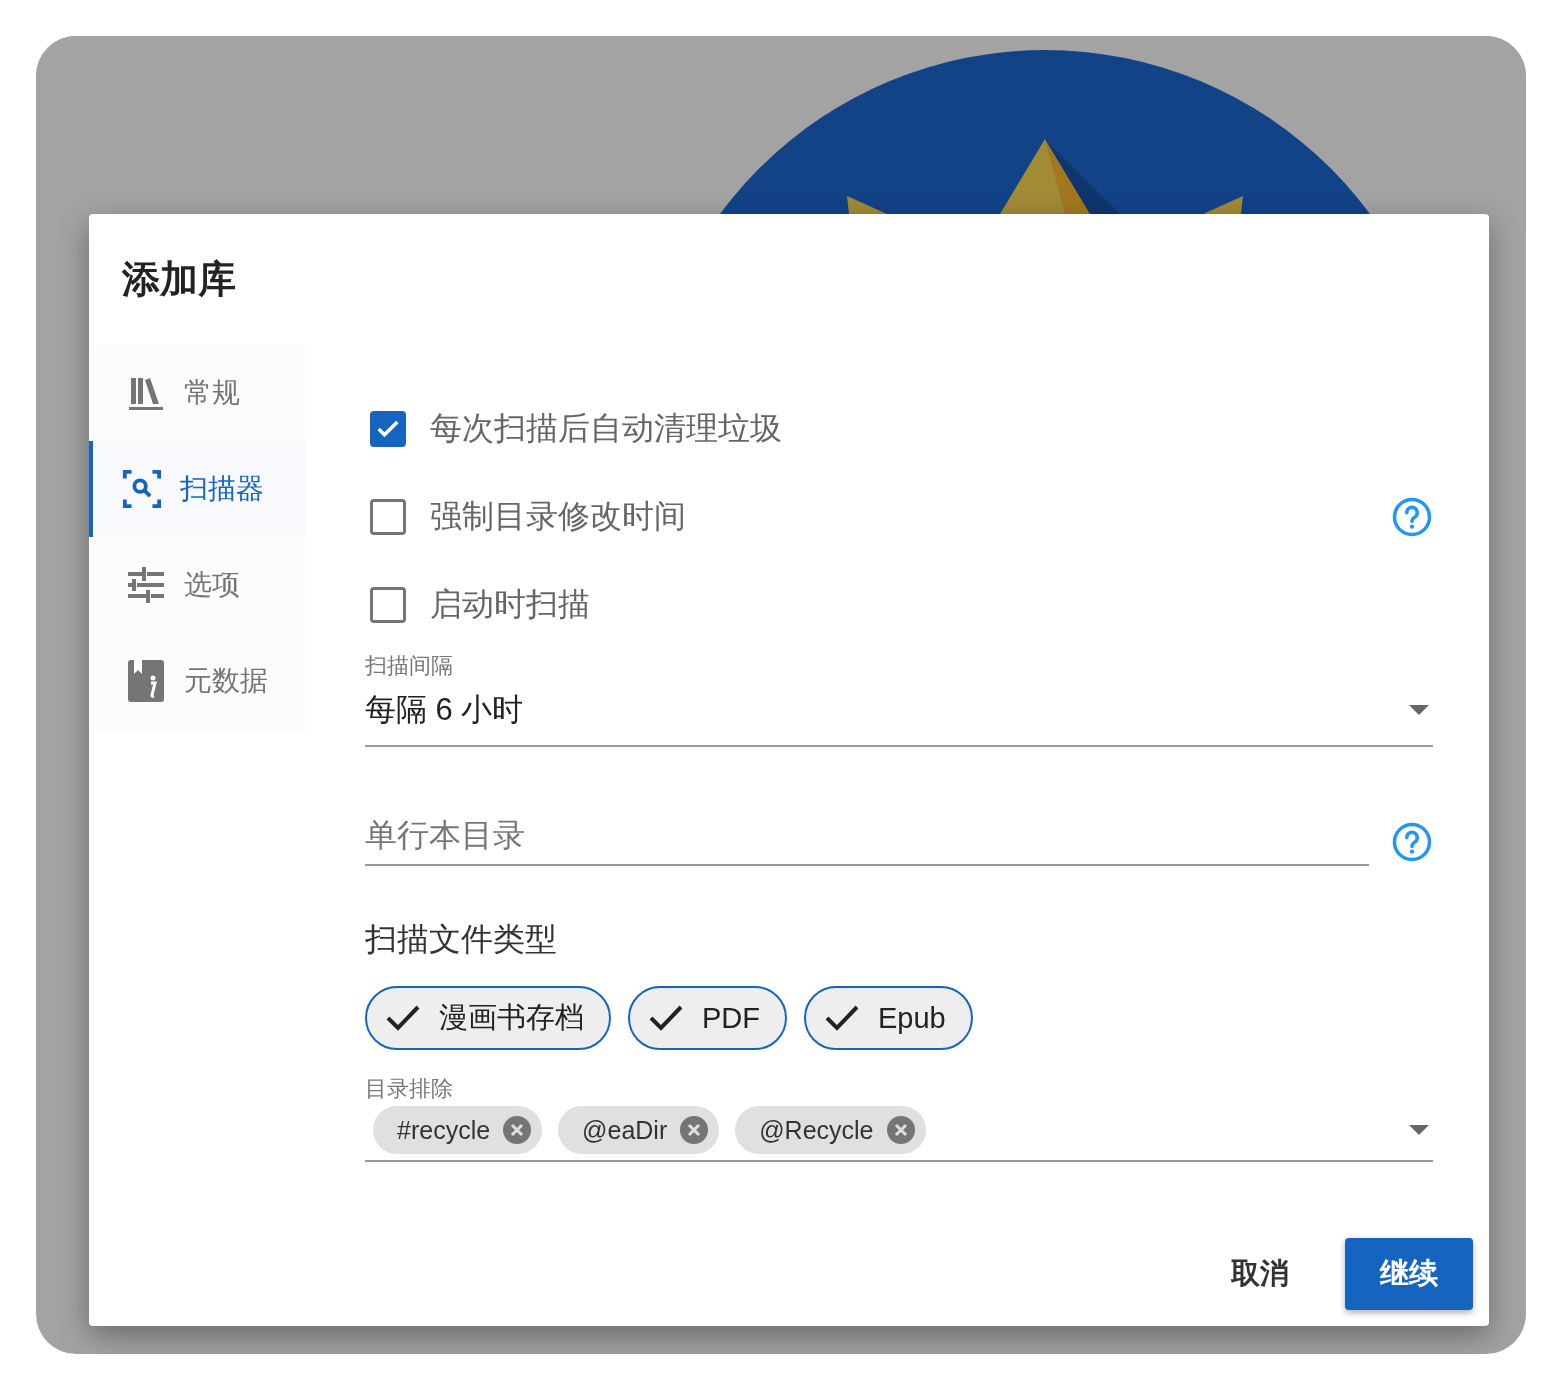  I want to click on tag-label: #recycle, so click(444, 1130).